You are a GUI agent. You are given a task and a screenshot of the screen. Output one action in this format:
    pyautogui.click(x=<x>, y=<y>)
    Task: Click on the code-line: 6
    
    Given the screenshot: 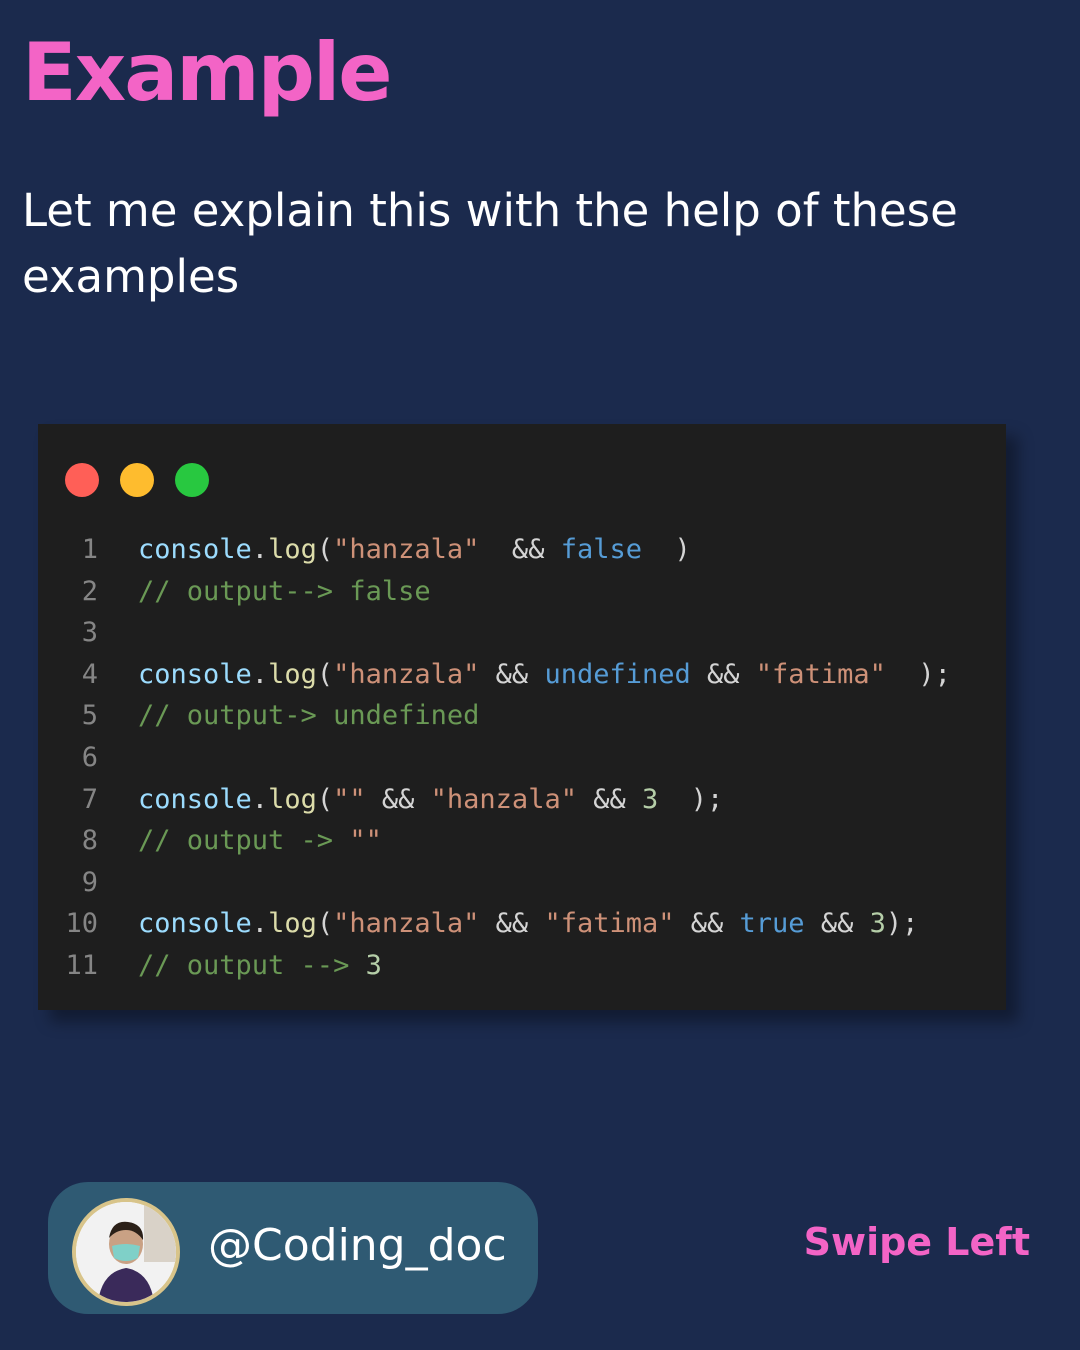 What is the action you would take?
    pyautogui.click(x=522, y=758)
    